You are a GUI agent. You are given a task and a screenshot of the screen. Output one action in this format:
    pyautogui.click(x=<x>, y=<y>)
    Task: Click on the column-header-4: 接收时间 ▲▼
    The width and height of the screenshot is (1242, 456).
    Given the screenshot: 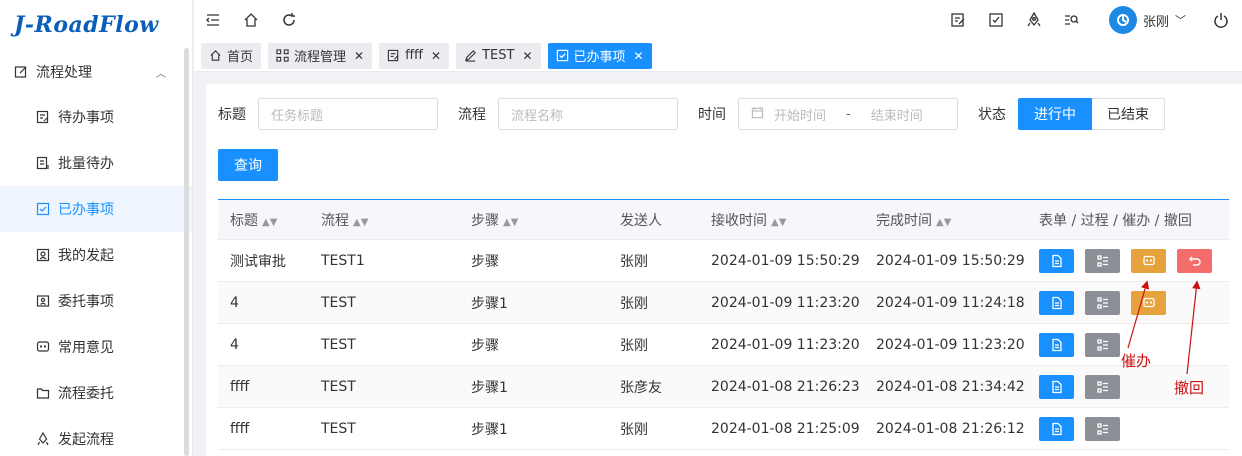 What is the action you would take?
    pyautogui.click(x=781, y=220)
    